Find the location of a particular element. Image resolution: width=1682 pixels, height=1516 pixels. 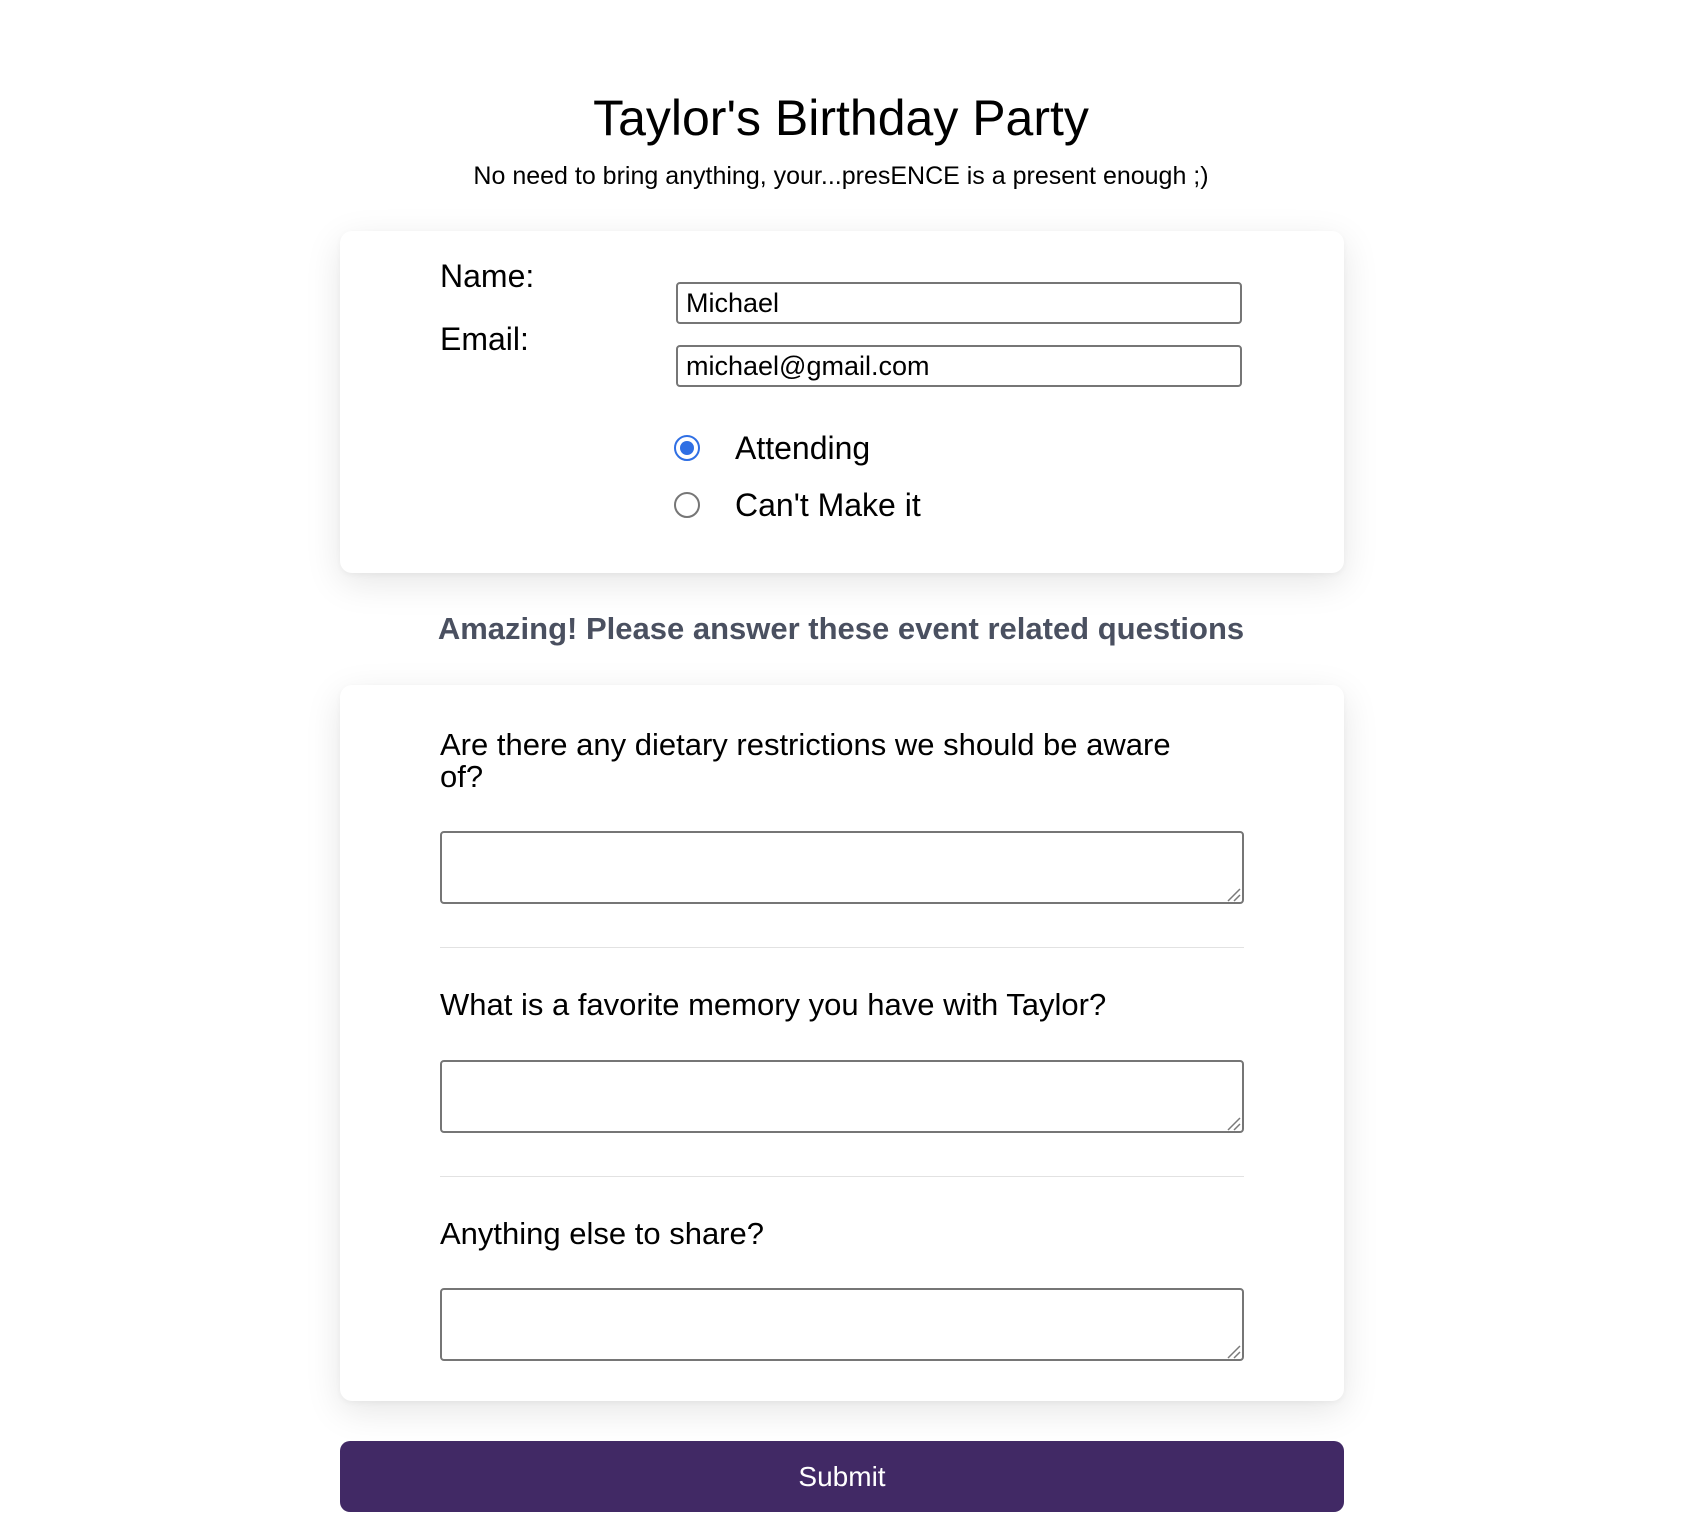

radio-option-attending: Attending is located at coordinates (772, 448).